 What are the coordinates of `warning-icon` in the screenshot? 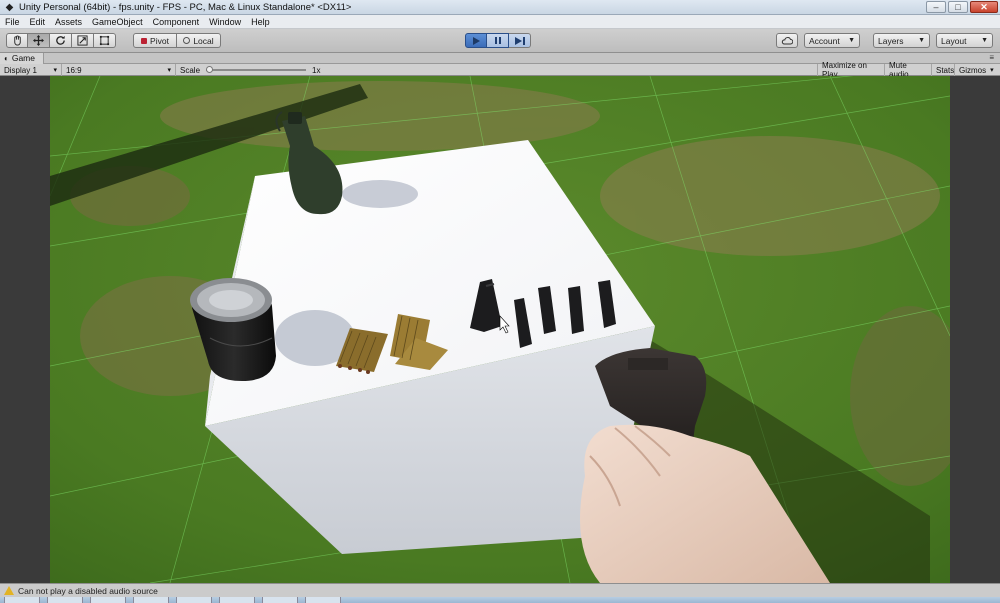 It's located at (9, 590).